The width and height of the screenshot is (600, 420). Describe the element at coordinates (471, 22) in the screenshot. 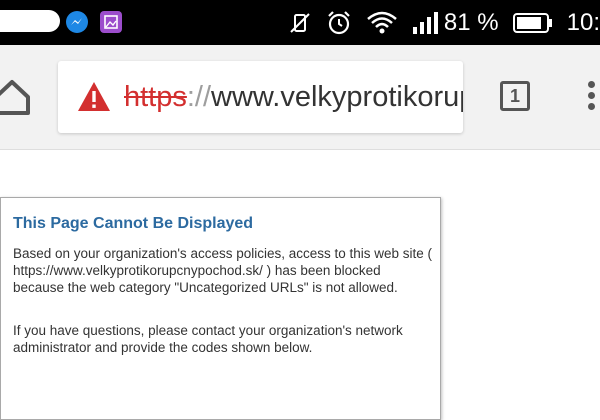

I see `battery-percent: 81 %` at that location.